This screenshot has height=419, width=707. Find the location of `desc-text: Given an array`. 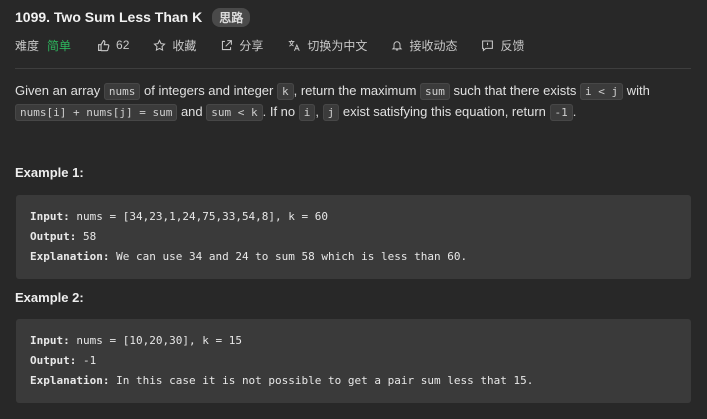

desc-text: Given an array is located at coordinates (59, 90).